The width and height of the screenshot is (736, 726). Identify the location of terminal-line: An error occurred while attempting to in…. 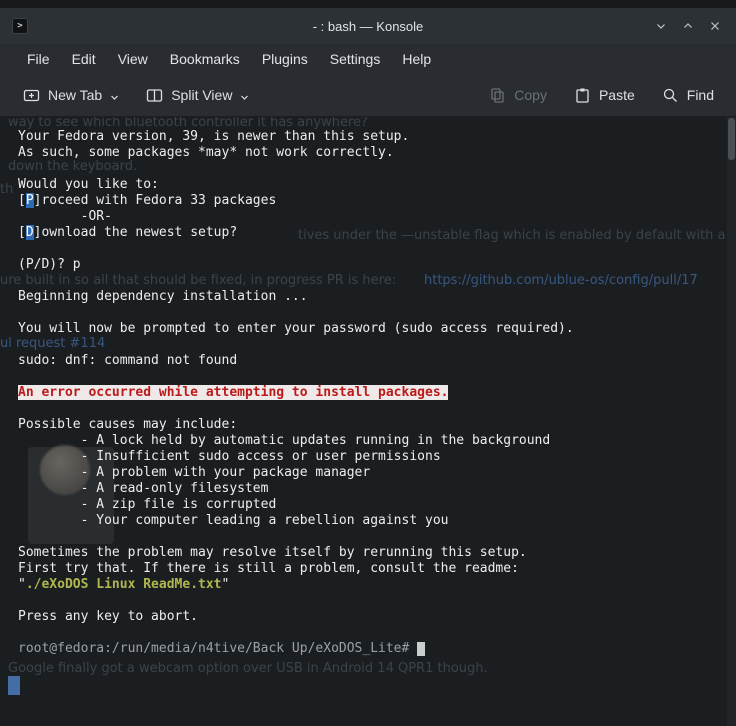
(233, 392).